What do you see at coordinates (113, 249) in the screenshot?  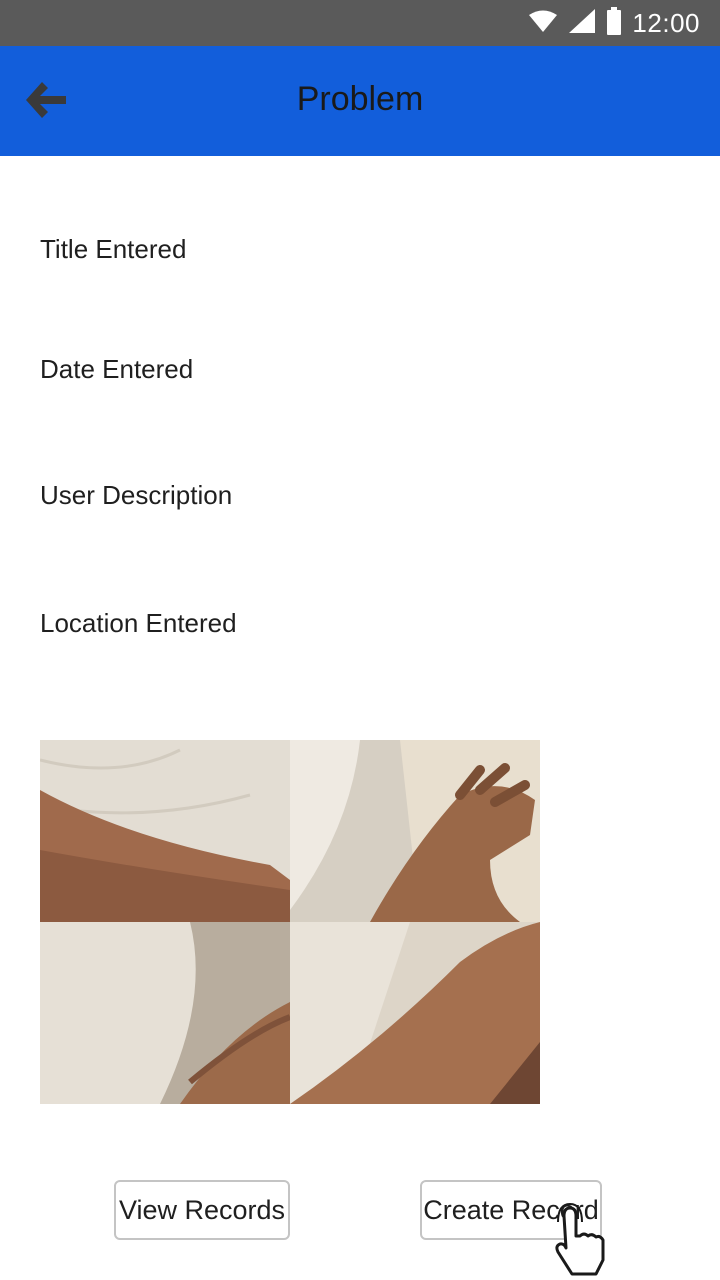 I see `title-field: Title Entered` at bounding box center [113, 249].